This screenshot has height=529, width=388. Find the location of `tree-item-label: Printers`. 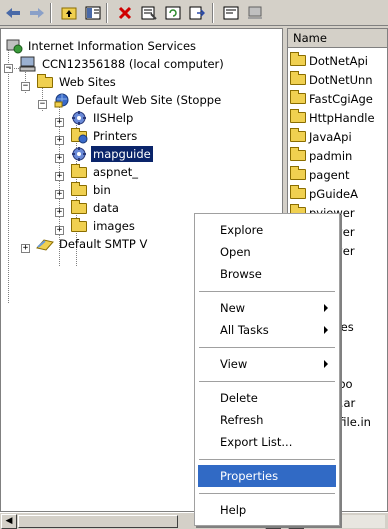

tree-item-label: Printers is located at coordinates (115, 136).